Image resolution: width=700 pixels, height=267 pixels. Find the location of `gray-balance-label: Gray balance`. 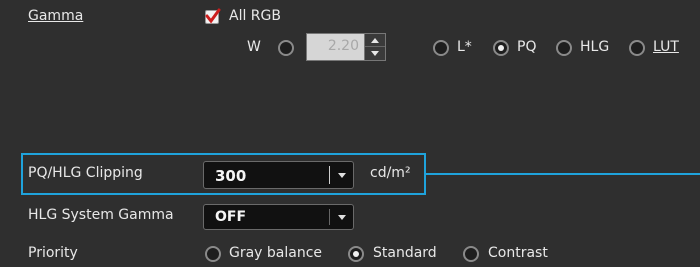

gray-balance-label: Gray balance is located at coordinates (276, 253).